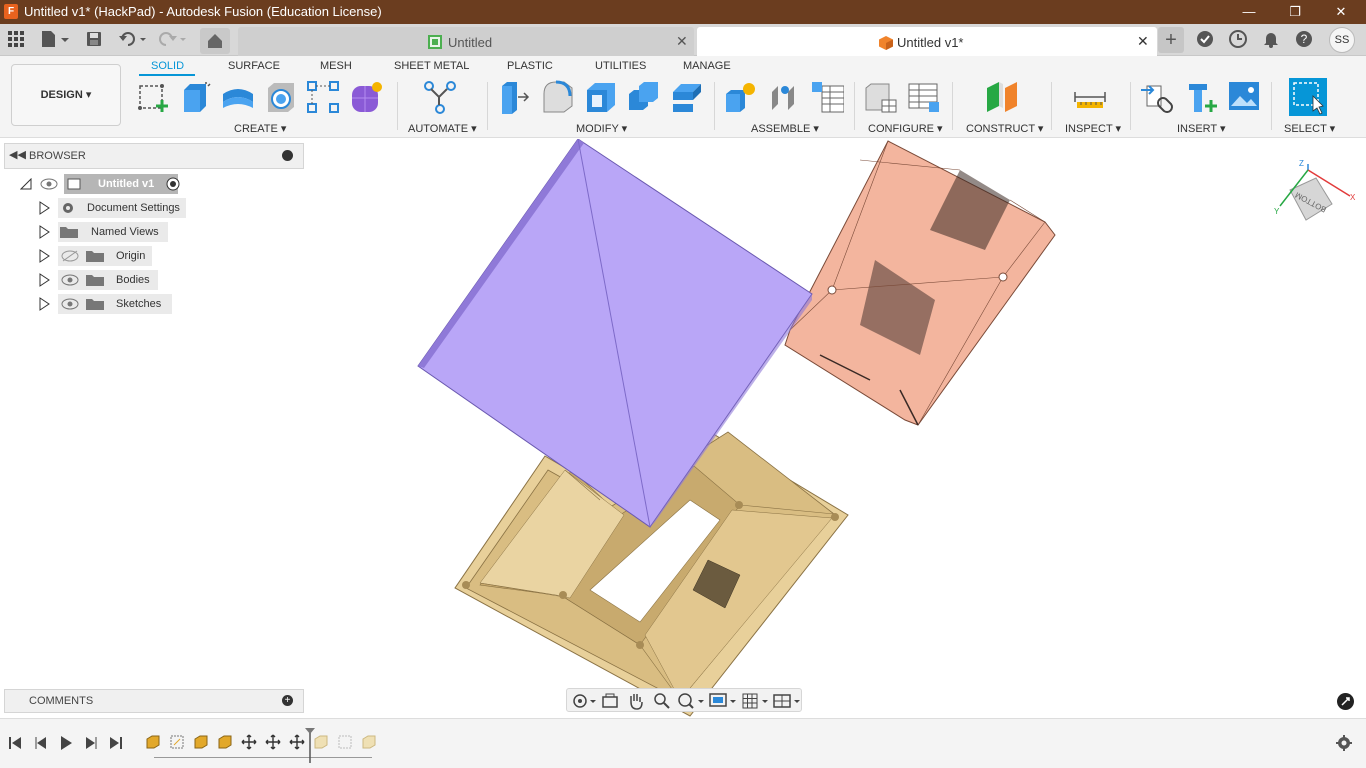  What do you see at coordinates (530, 66) in the screenshot?
I see `tab-plastic: PLASTIC` at bounding box center [530, 66].